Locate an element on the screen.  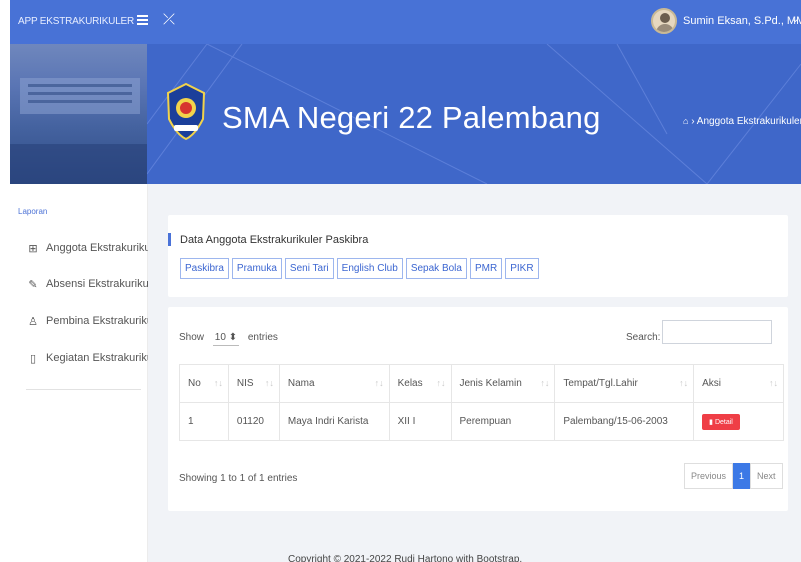
search-label: Search: is located at coordinates (643, 337).